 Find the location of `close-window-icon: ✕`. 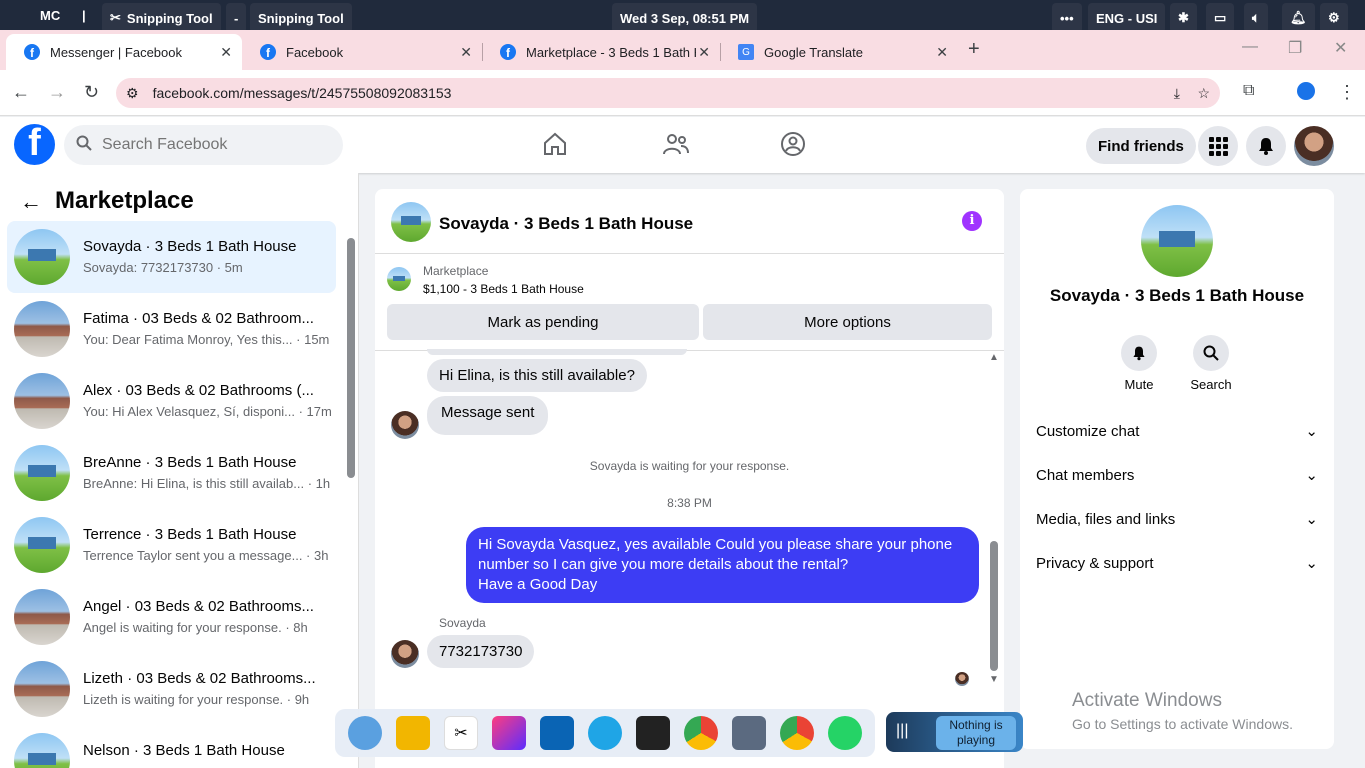

close-window-icon: ✕ is located at coordinates (1340, 48).